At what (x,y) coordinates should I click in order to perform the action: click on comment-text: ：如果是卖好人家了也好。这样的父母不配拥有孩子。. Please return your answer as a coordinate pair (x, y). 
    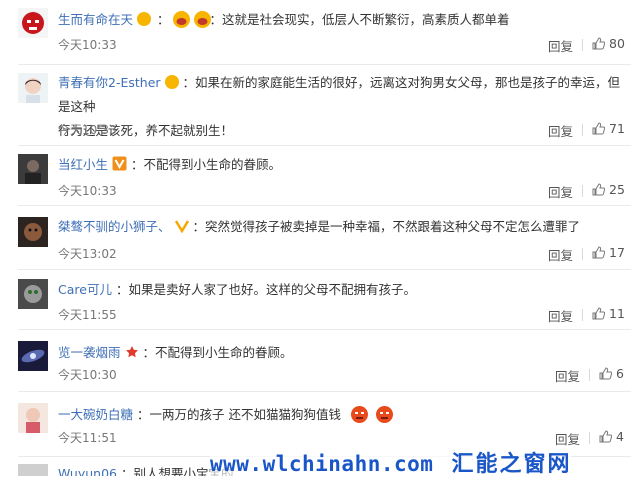
    Looking at the image, I should click on (265, 289).